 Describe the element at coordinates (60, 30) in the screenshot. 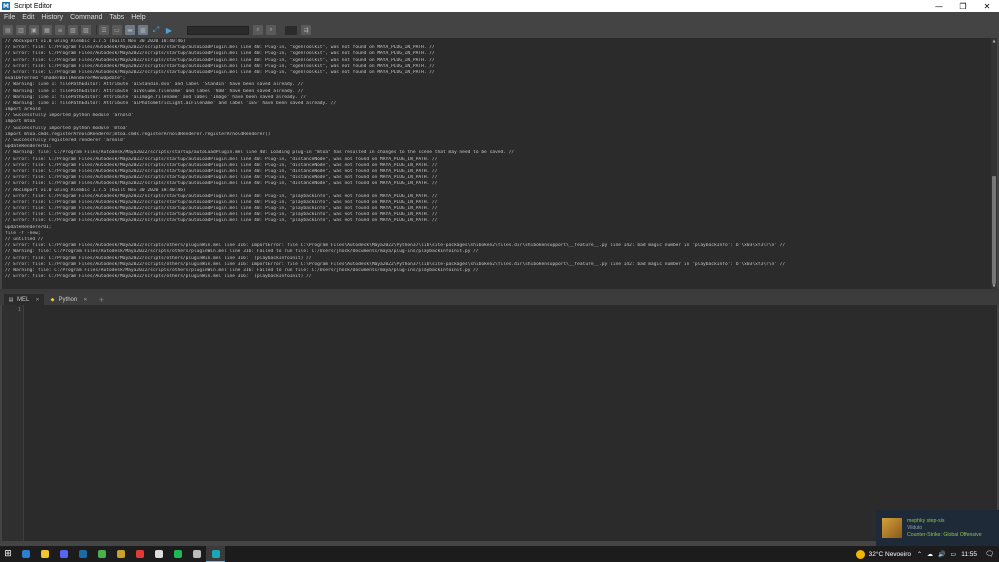

I see `echo-all-icon: ≡` at that location.